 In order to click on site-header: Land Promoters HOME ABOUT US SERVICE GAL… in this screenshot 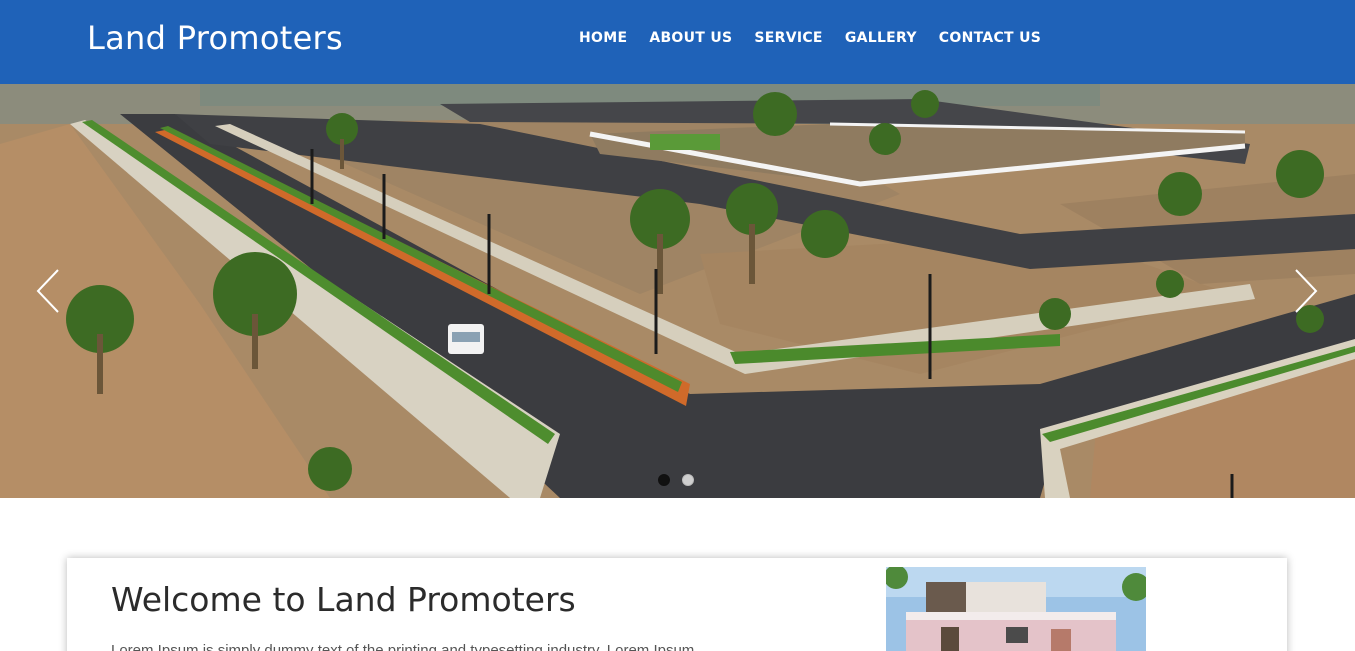, I will do `click(677, 42)`.